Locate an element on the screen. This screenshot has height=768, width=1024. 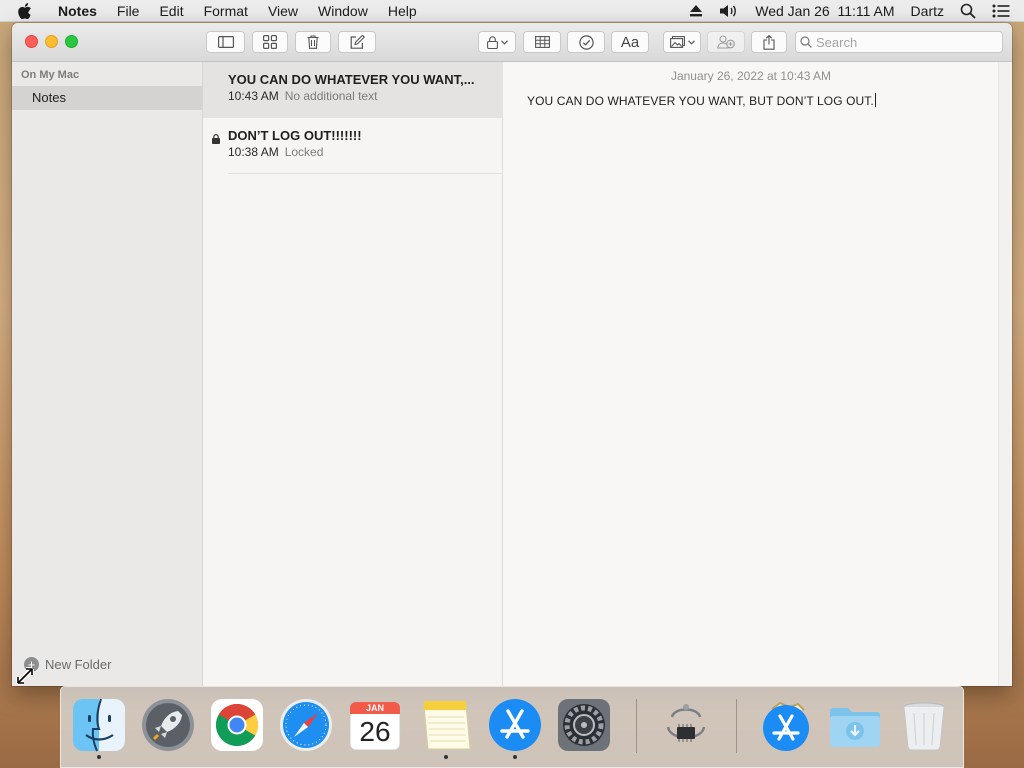
dock-safari is located at coordinates (306, 725).